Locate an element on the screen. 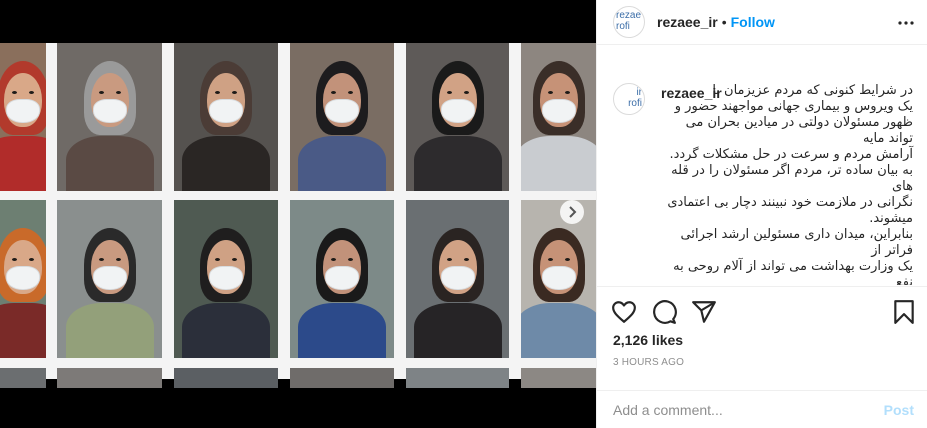 The image size is (927, 428). comment-icon is located at coordinates (665, 312).